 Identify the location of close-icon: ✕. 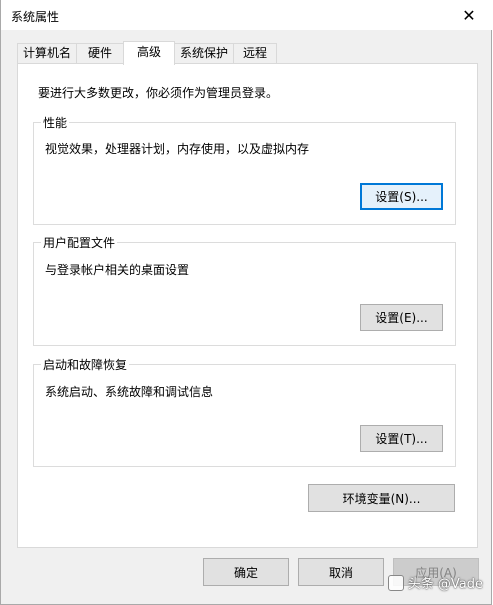
(469, 15).